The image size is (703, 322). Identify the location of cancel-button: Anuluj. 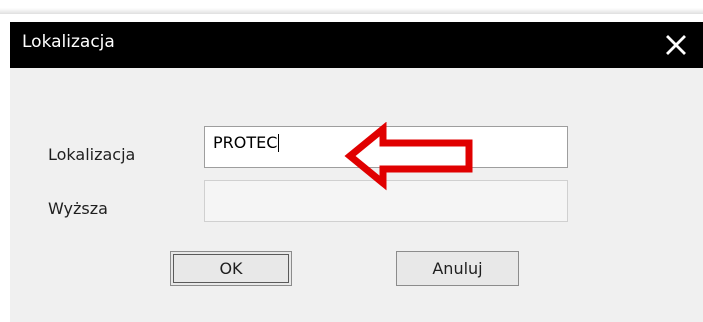
(457, 268).